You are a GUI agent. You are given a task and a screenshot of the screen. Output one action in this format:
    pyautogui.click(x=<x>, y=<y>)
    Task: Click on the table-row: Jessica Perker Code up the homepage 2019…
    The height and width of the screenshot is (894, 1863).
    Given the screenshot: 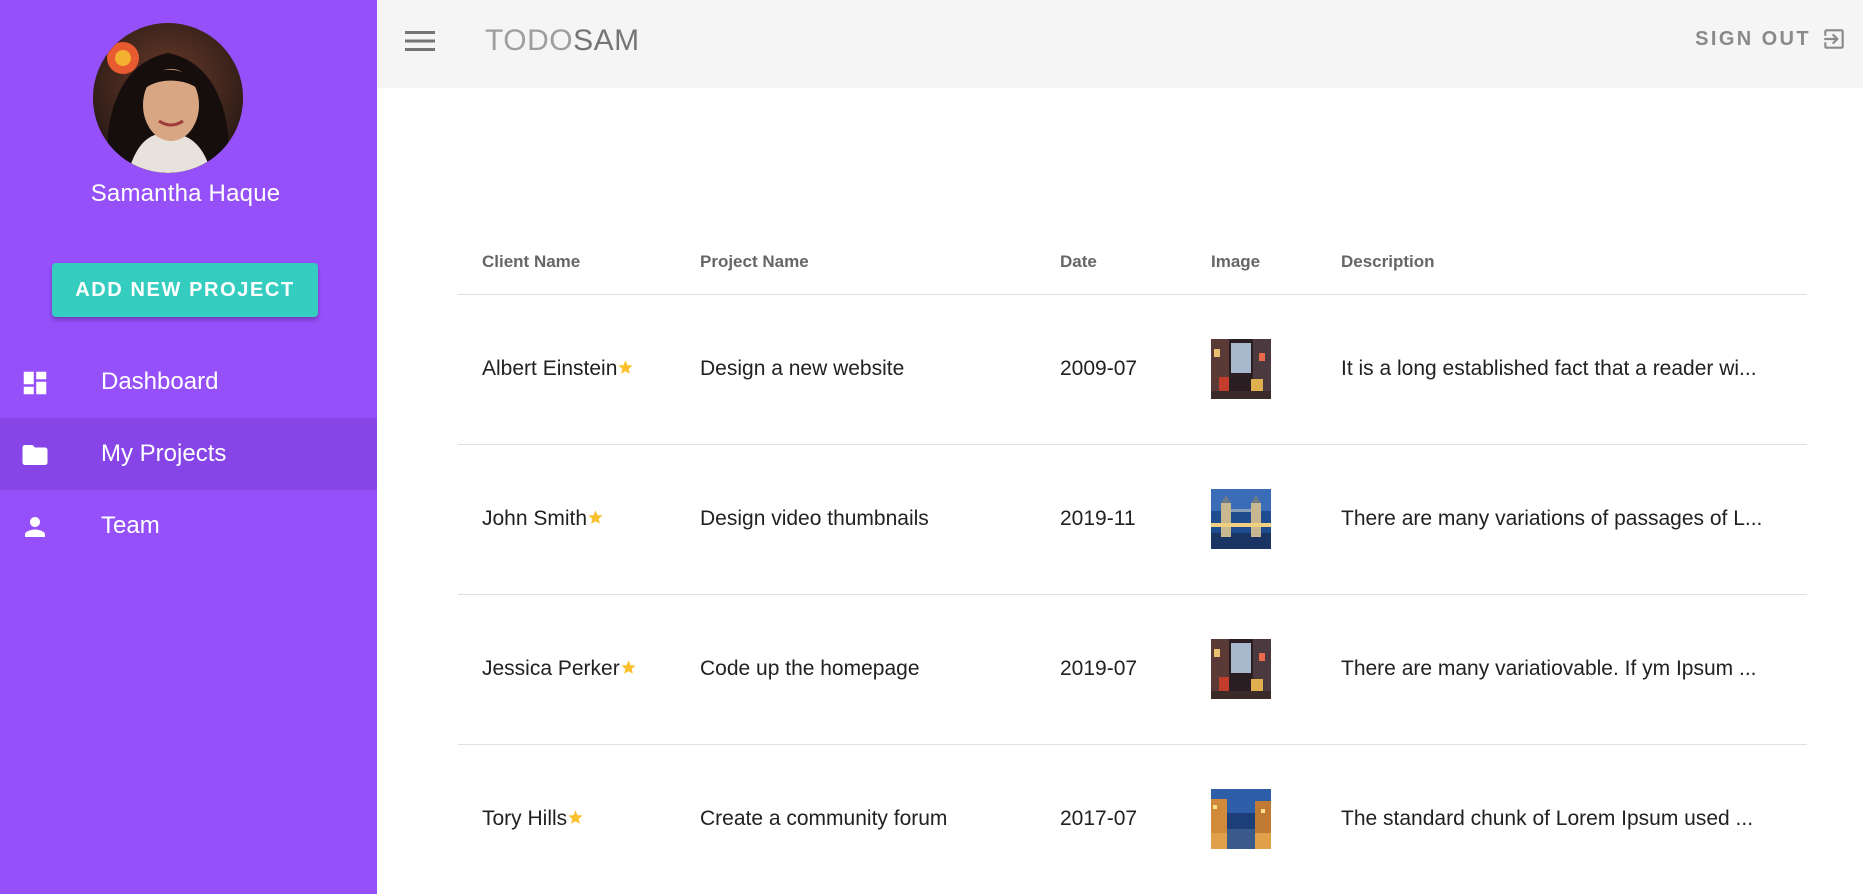 What is the action you would take?
    pyautogui.click(x=1132, y=669)
    